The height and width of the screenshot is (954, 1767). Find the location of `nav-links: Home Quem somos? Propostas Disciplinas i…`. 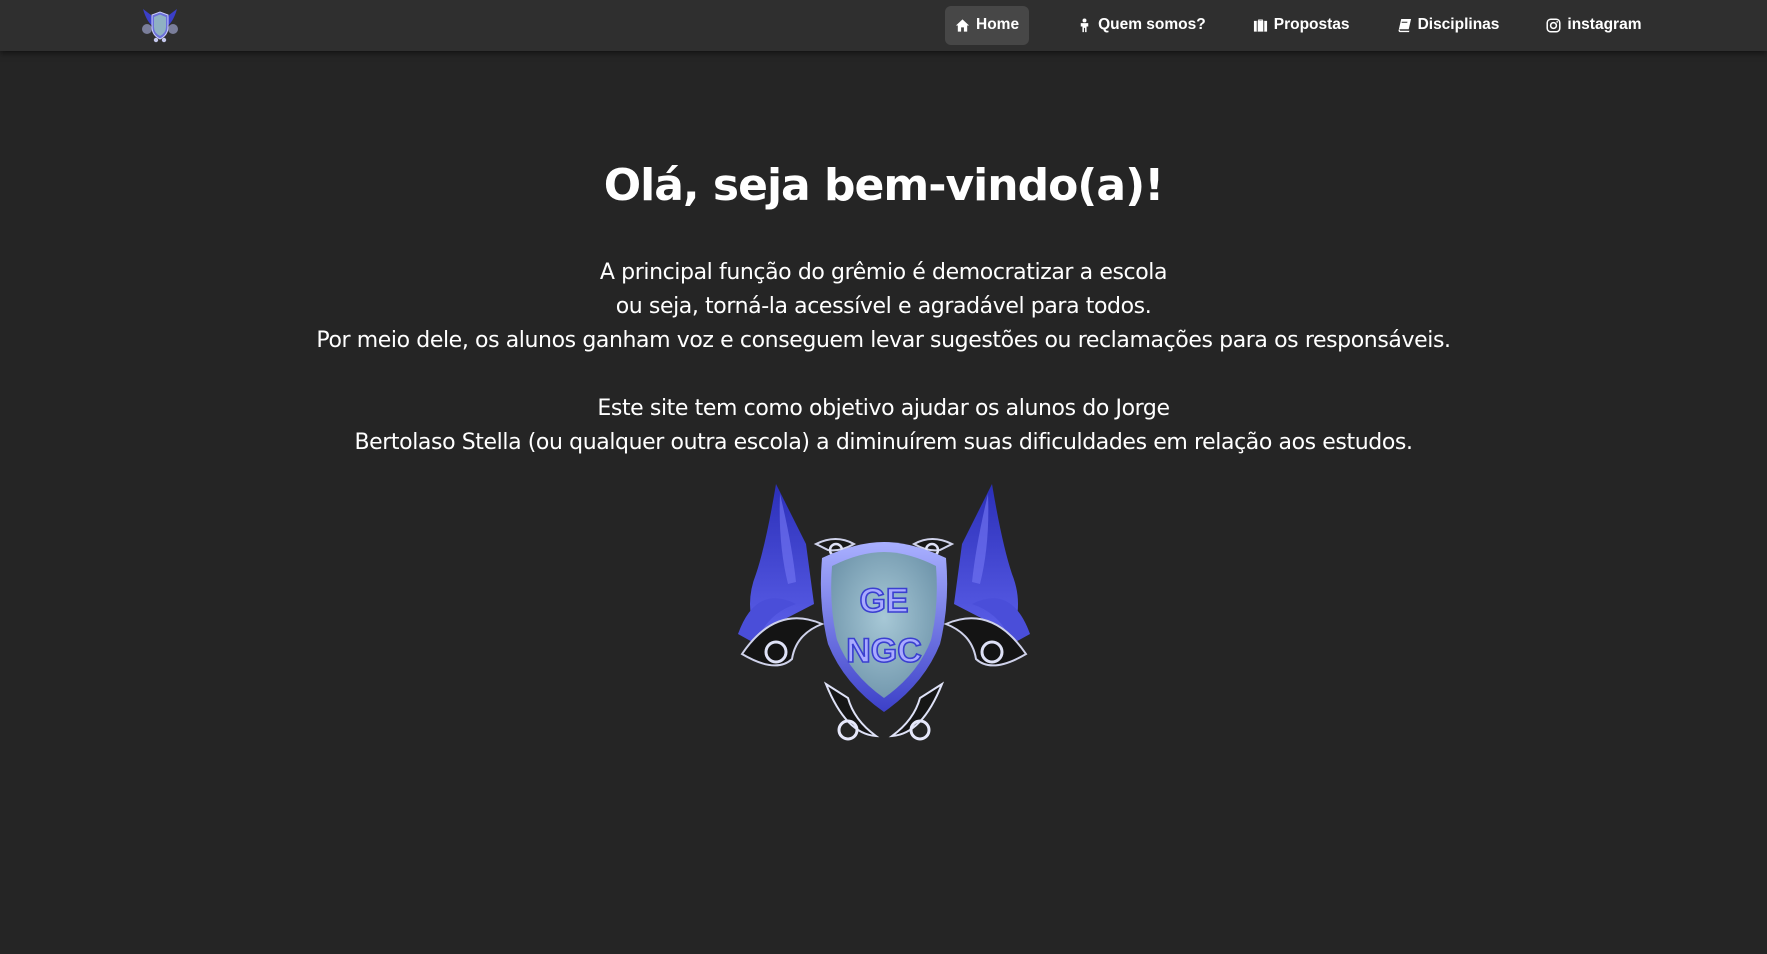

nav-links: Home Quem somos? Propostas Disciplinas i… is located at coordinates (1298, 25).